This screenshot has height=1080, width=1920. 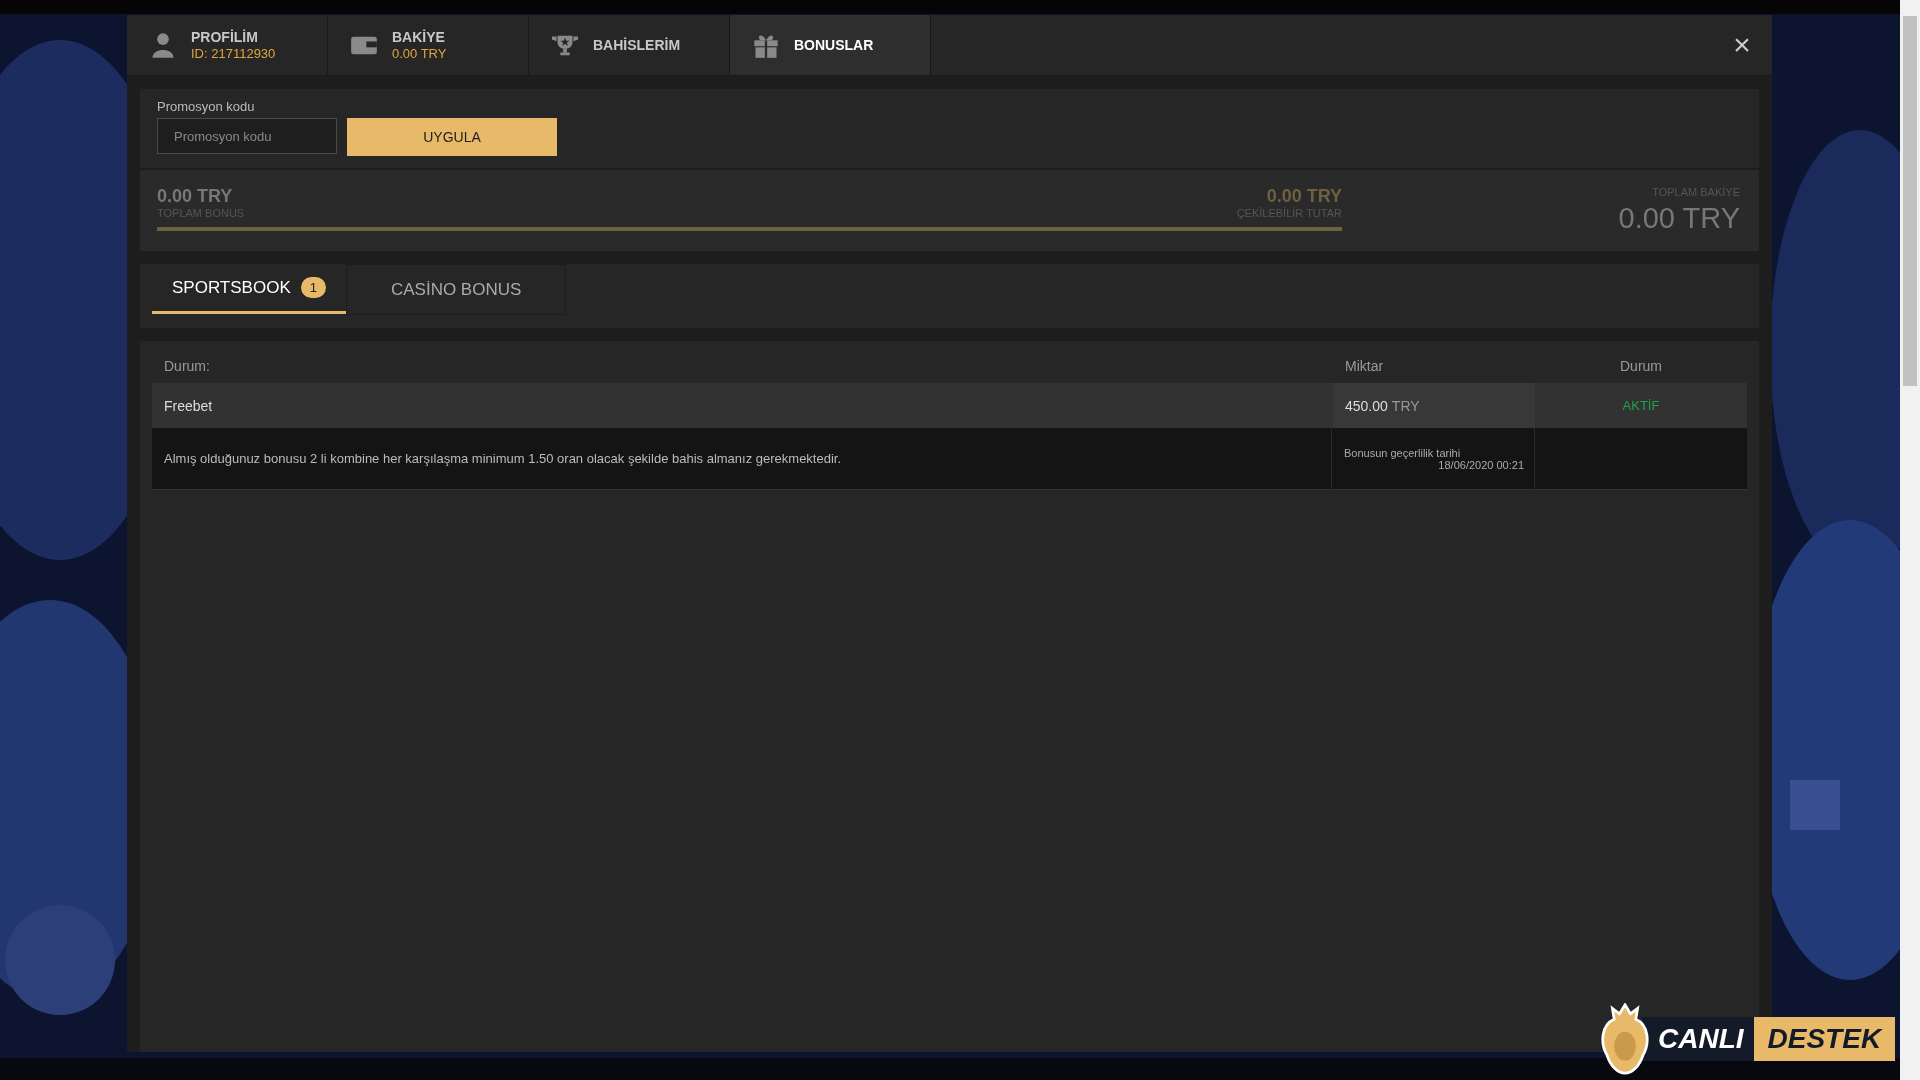 What do you see at coordinates (1364, 365) in the screenshot?
I see `column-header: Miktar` at bounding box center [1364, 365].